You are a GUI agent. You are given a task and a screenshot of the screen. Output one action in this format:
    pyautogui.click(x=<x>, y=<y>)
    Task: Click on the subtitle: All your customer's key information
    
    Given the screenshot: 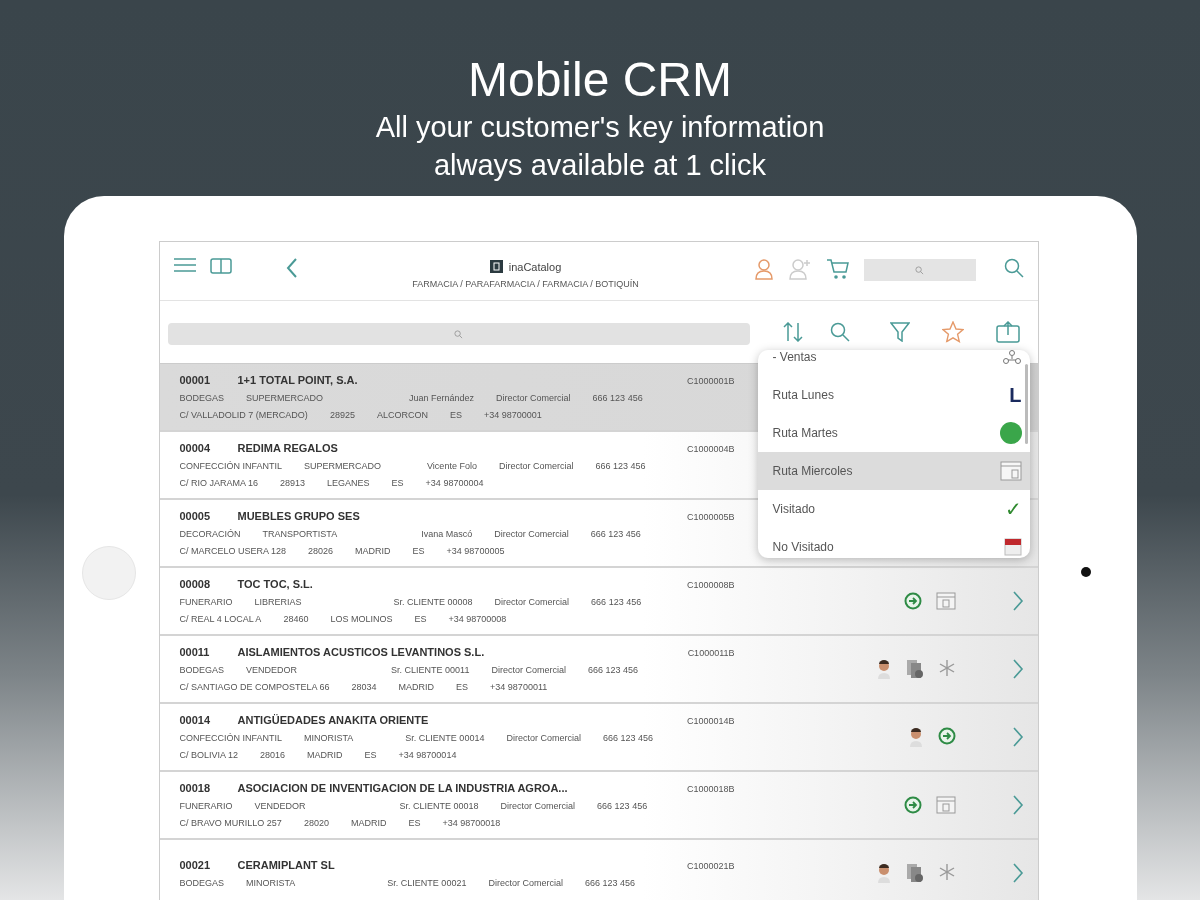 What is the action you would take?
    pyautogui.click(x=600, y=127)
    